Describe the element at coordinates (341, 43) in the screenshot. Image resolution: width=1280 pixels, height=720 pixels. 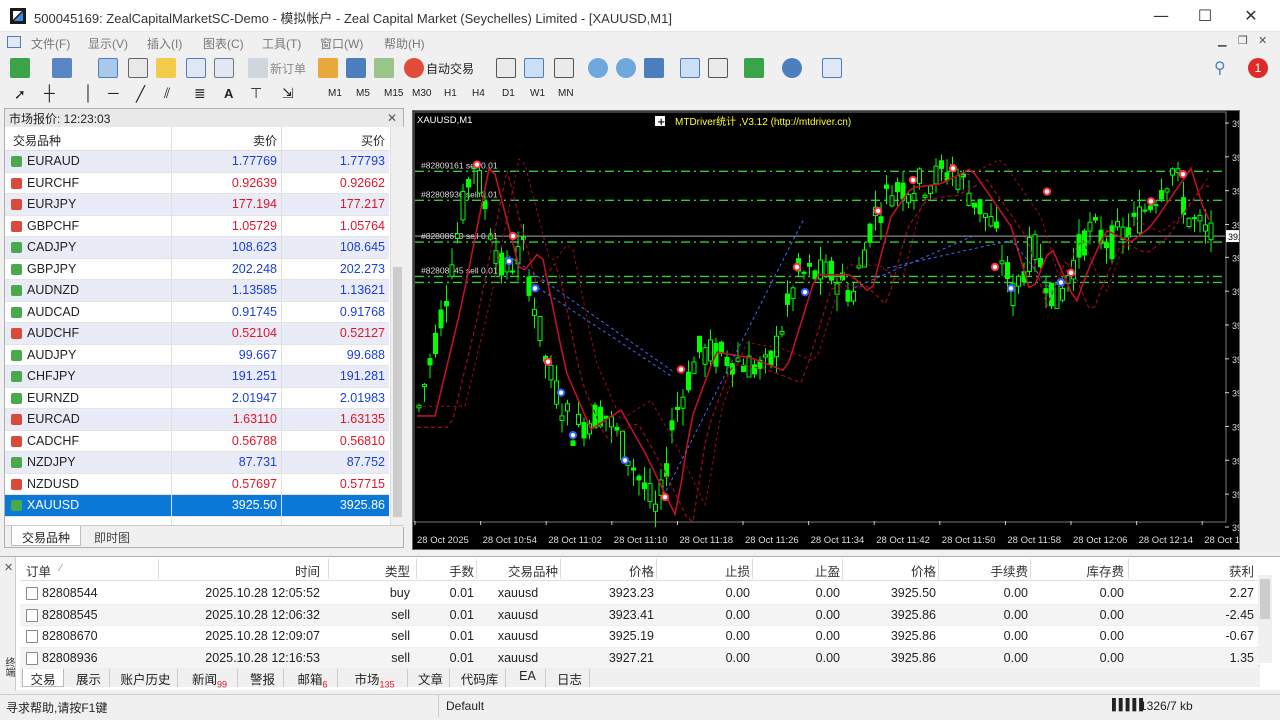
I see `menu-window: 窗口(W)` at that location.